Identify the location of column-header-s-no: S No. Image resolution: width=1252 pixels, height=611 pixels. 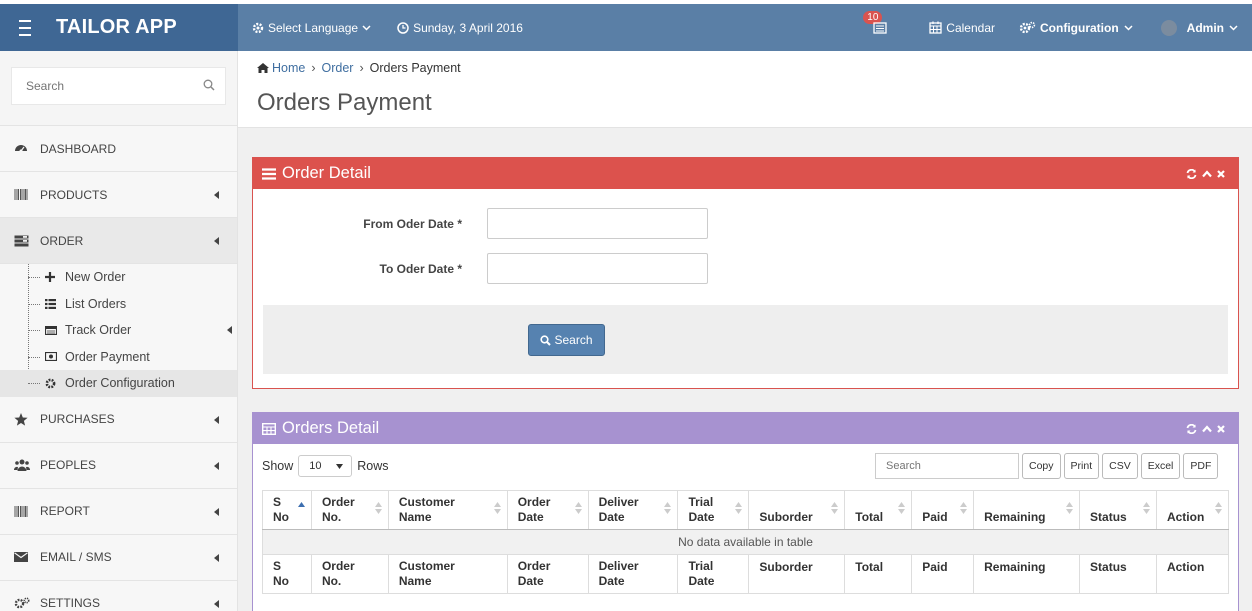
(287, 510).